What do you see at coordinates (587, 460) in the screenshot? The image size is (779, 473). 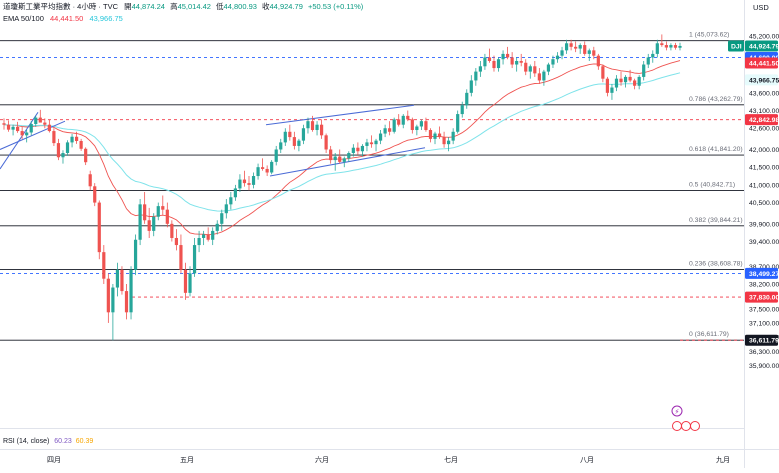 I see `time-axis-tick: 八月` at bounding box center [587, 460].